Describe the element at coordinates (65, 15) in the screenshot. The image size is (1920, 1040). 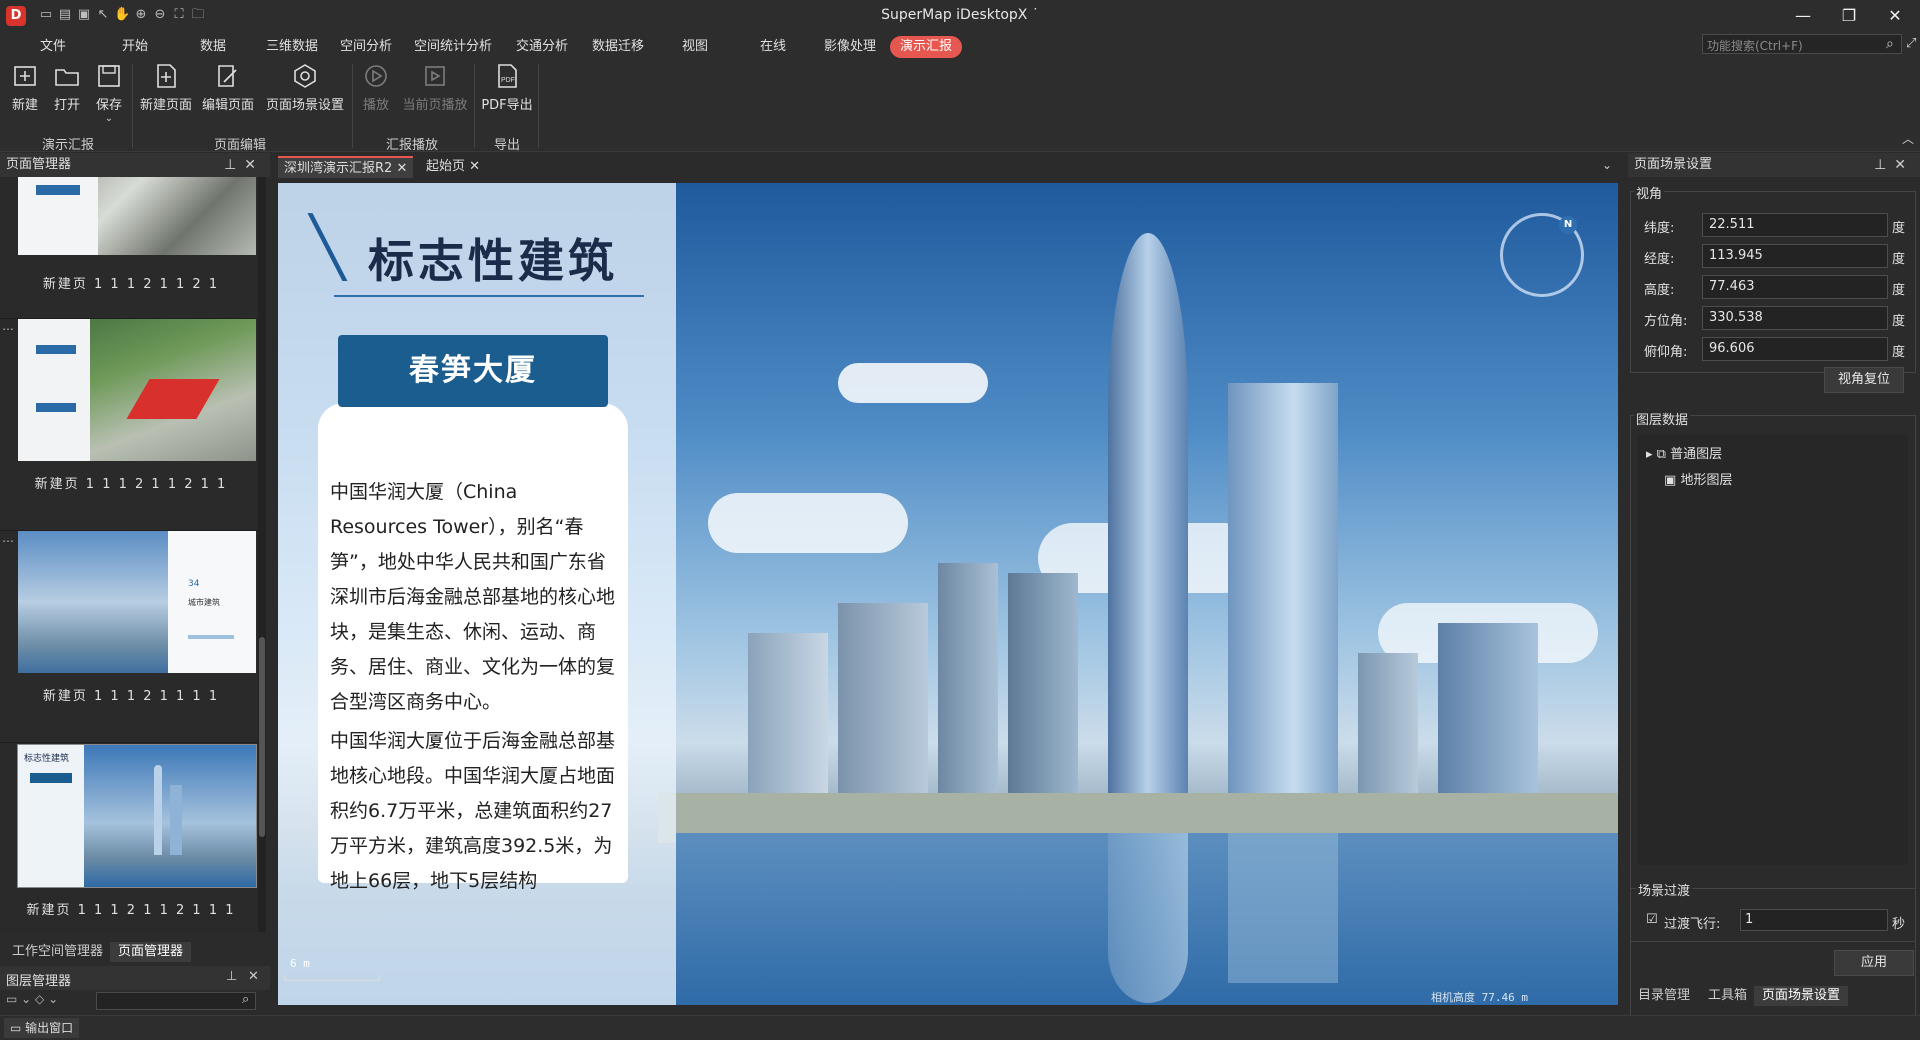
I see `save-file-icon: ▤` at that location.